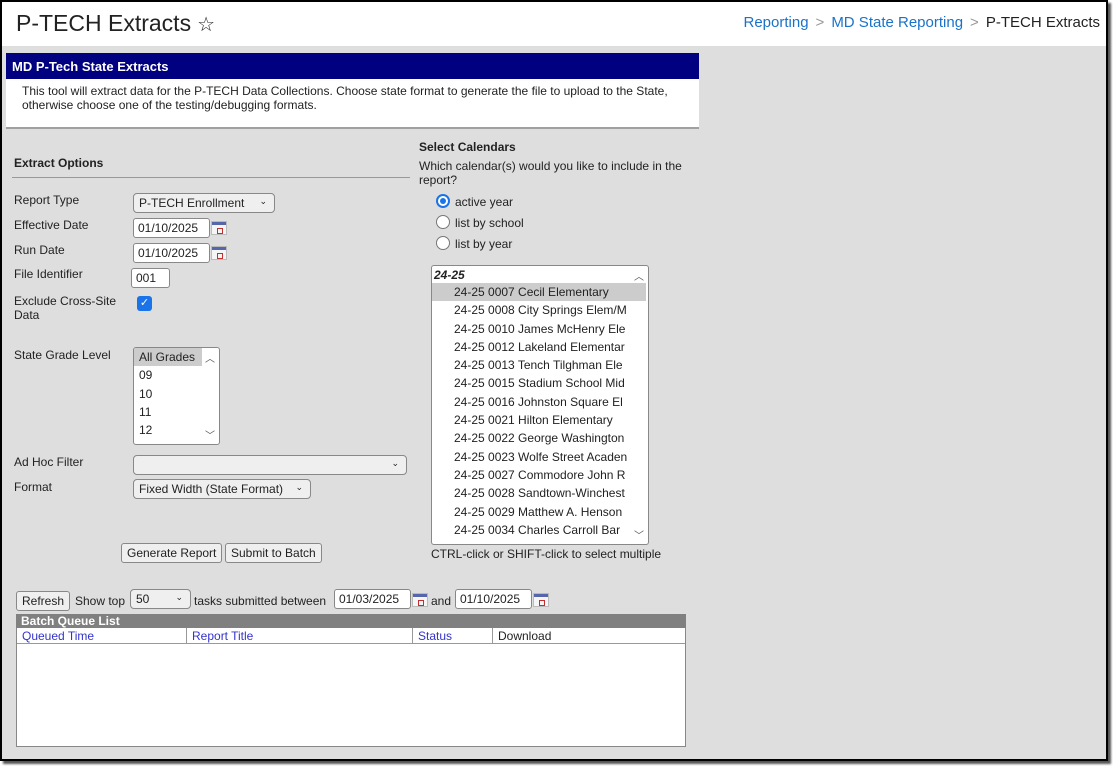  Describe the element at coordinates (176, 375) in the screenshot. I see `grade-option: 09` at that location.